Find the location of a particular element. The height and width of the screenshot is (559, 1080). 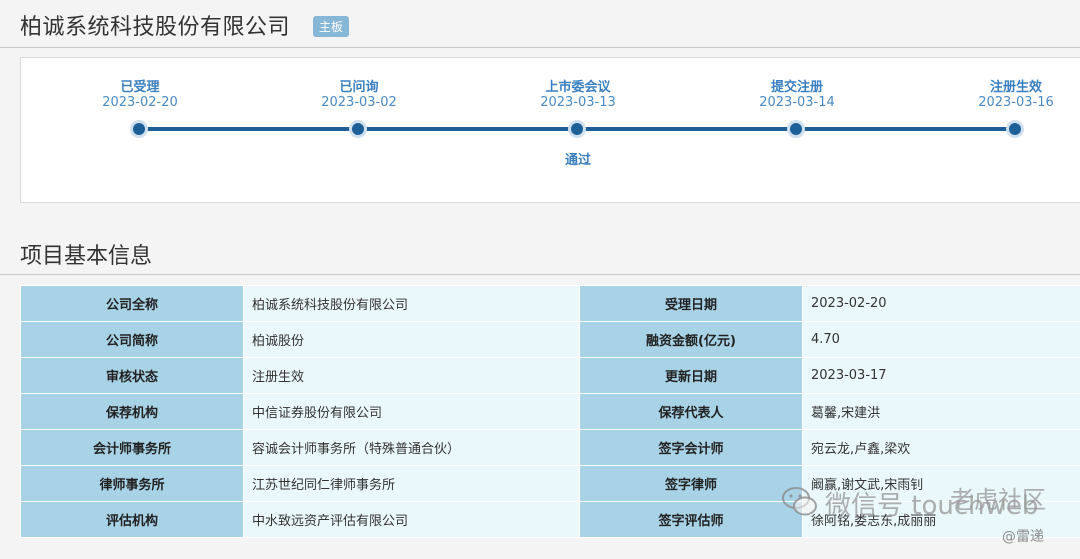

step-label: 注册生效 is located at coordinates (1015, 87).